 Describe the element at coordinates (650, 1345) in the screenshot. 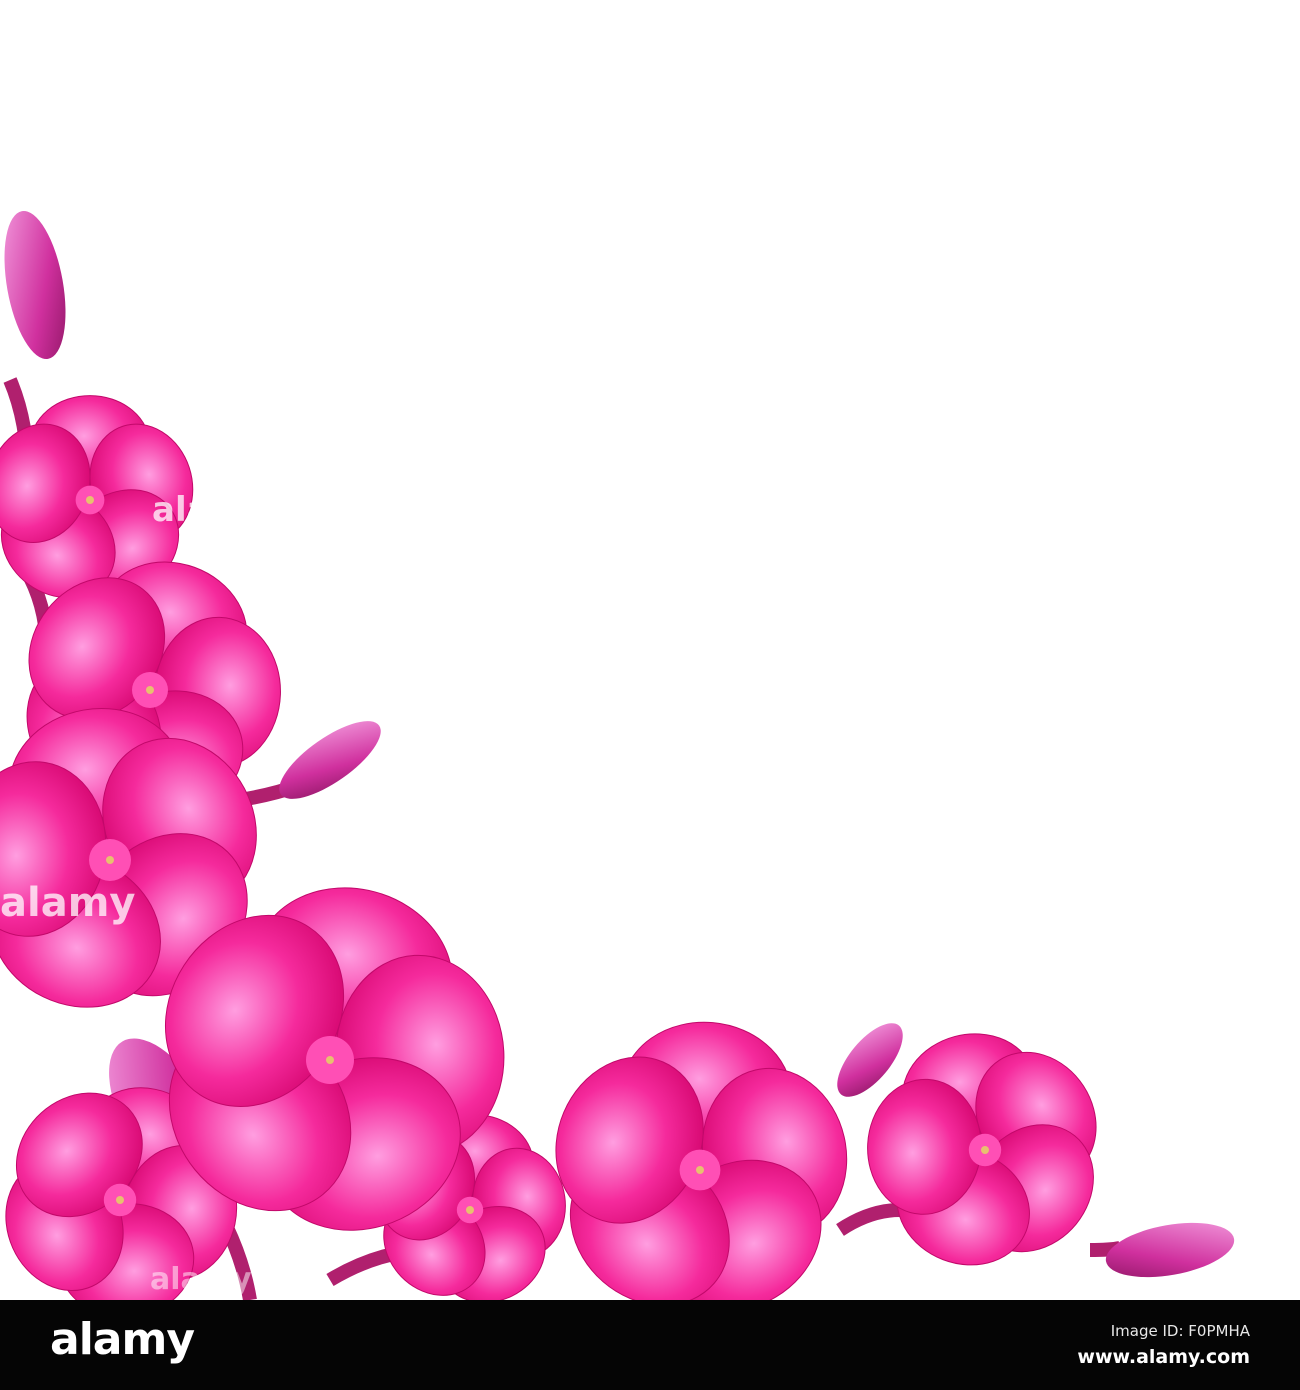

I see `watermark-footer: alamy Image ID: F0PMHA www.alamy.com` at that location.